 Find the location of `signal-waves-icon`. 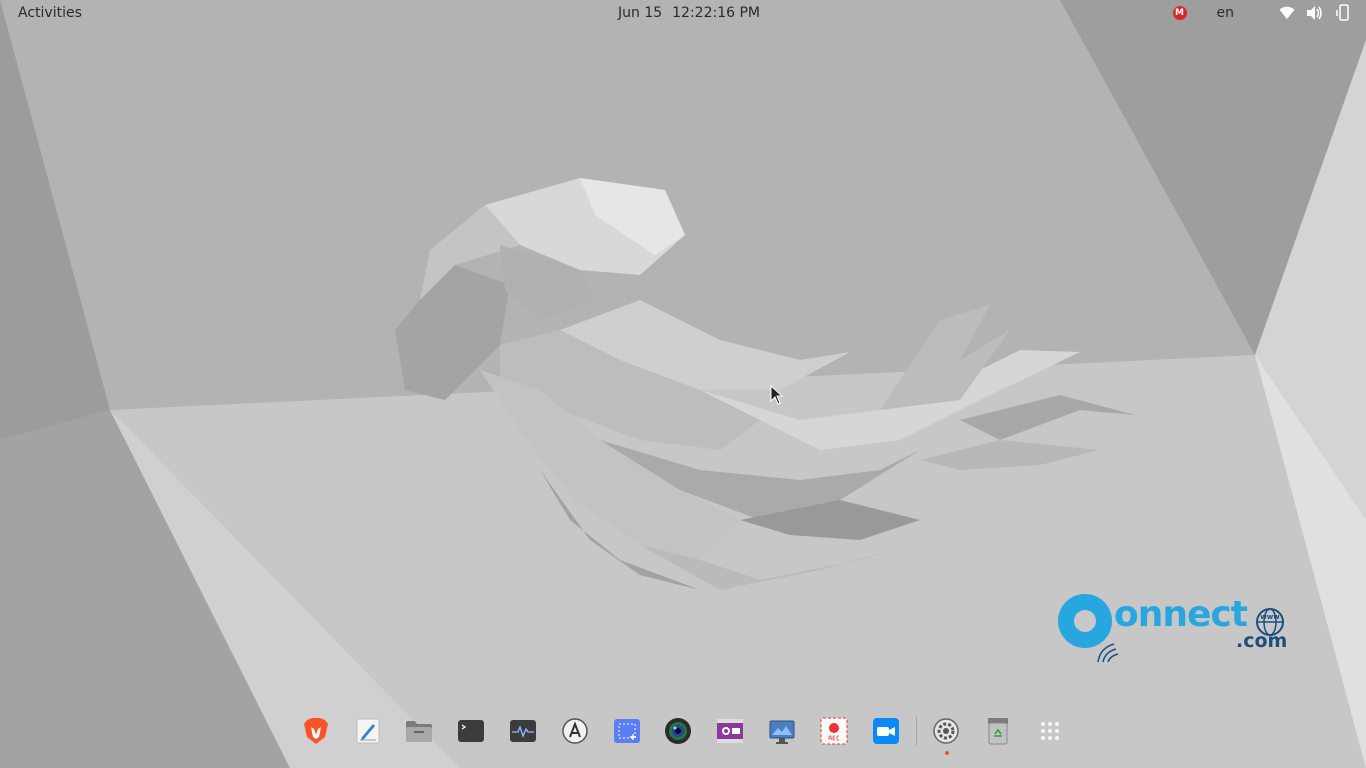

signal-waves-icon is located at coordinates (1108, 653).